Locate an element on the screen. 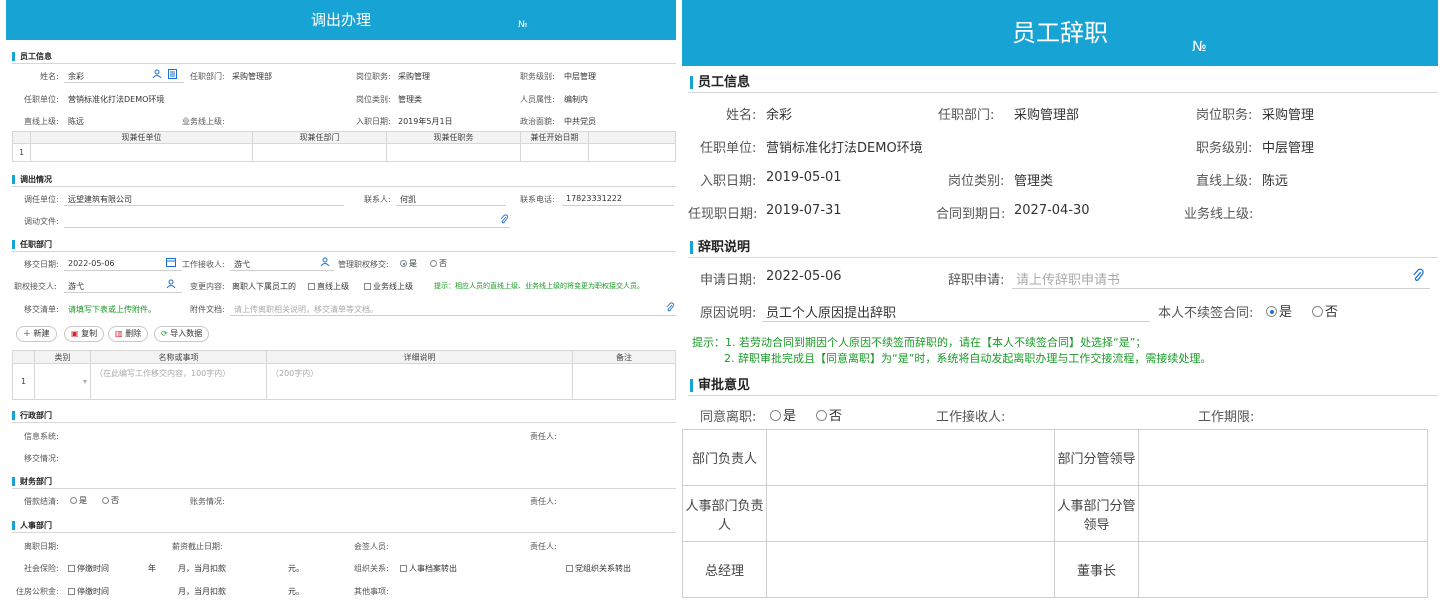  hr-head-opinion is located at coordinates (910, 513).